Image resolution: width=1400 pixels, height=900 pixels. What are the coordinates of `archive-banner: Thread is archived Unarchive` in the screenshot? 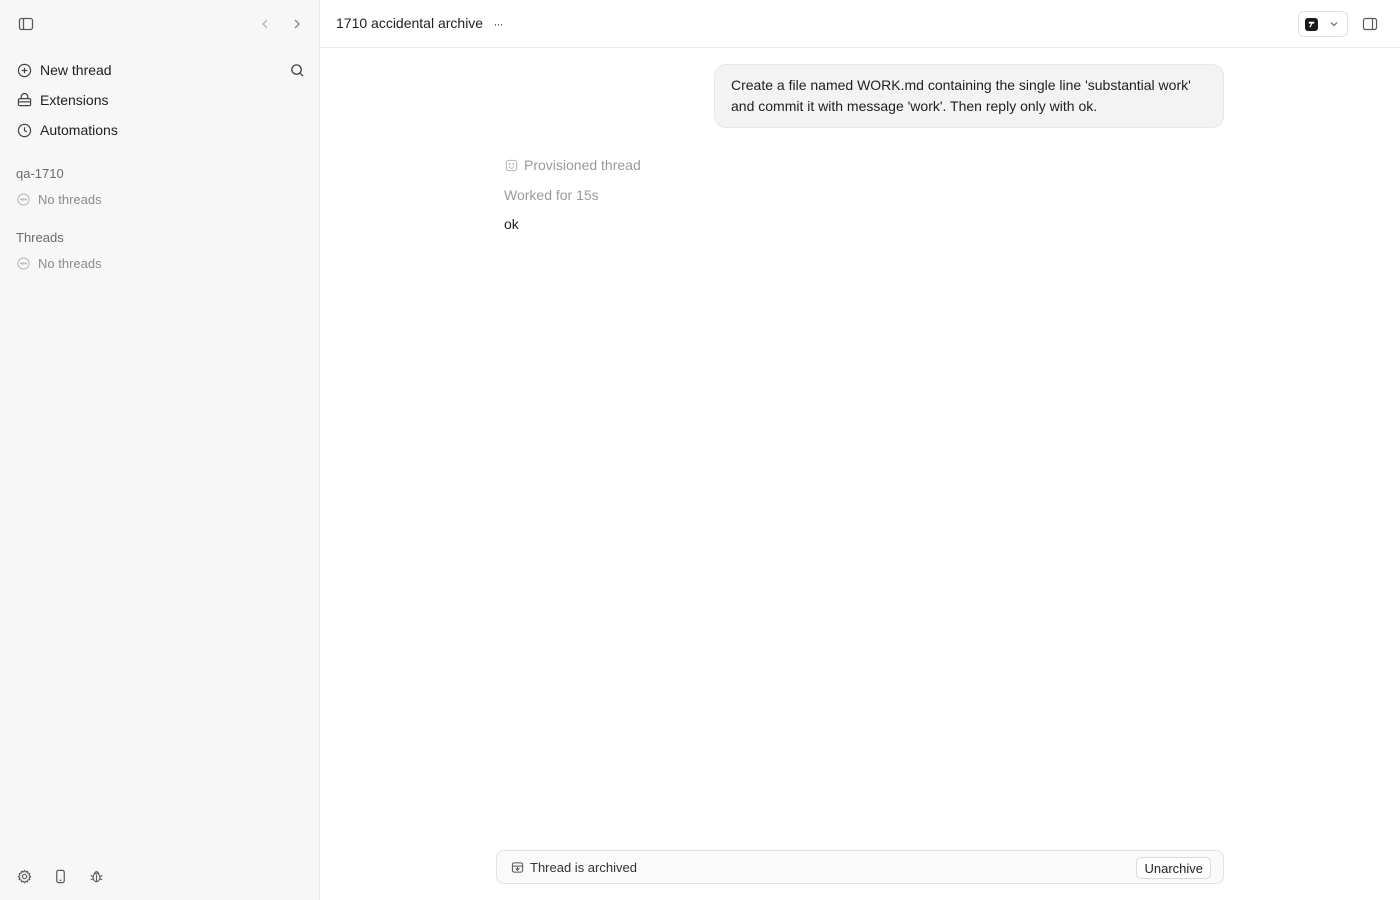 It's located at (860, 867).